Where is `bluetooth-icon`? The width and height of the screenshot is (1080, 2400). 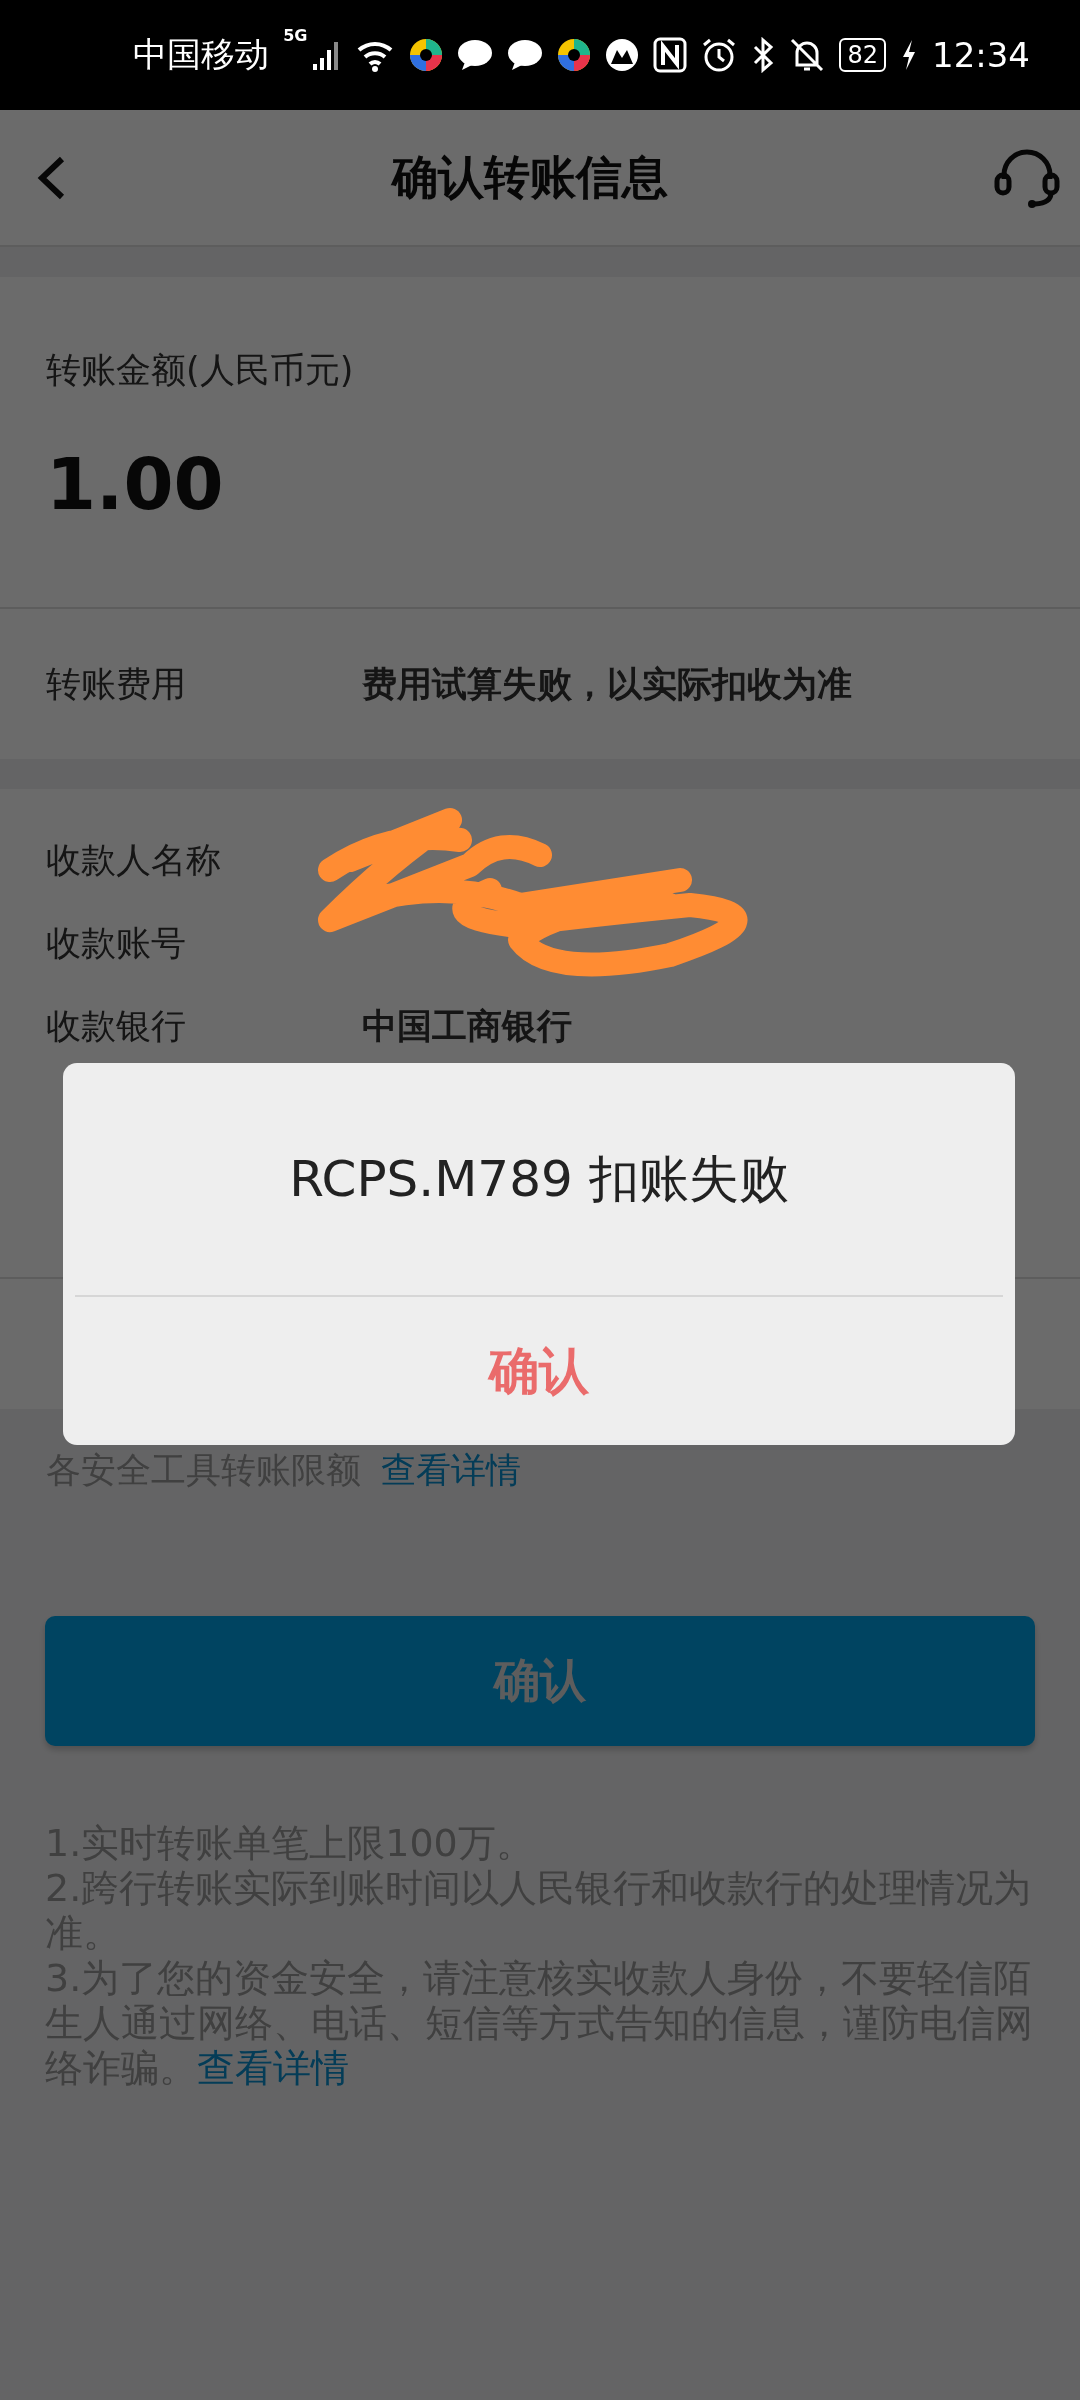
bluetooth-icon is located at coordinates (763, 55).